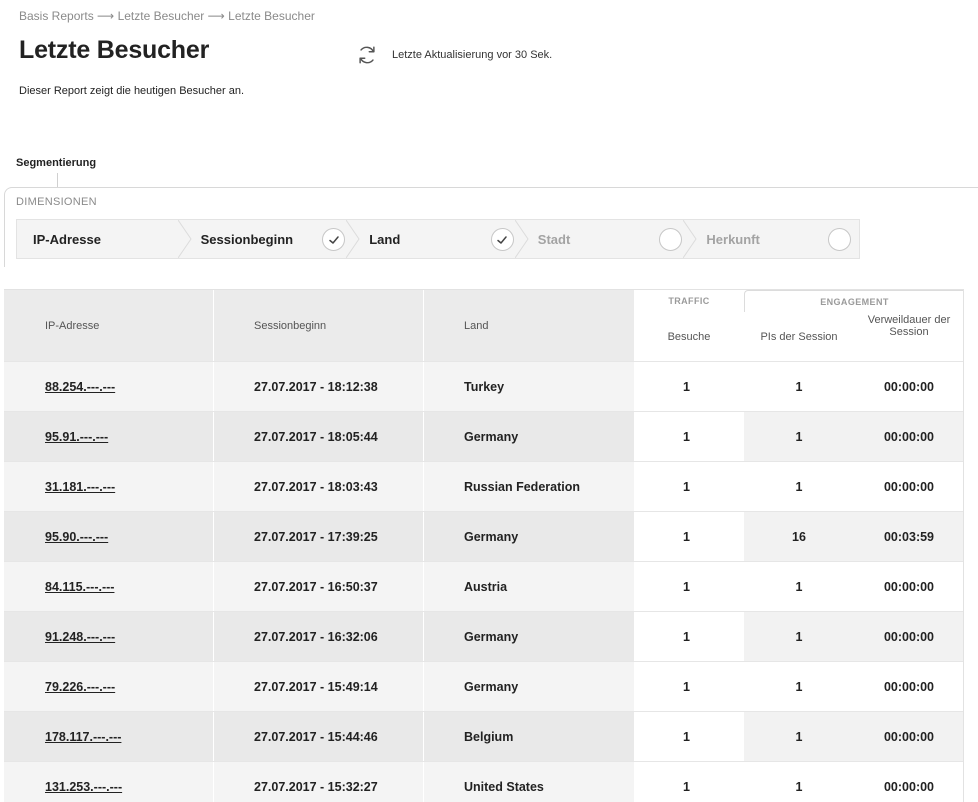 Image resolution: width=978 pixels, height=802 pixels. What do you see at coordinates (83, 787) in the screenshot?
I see `ip-address-link: 131.253.---.---` at bounding box center [83, 787].